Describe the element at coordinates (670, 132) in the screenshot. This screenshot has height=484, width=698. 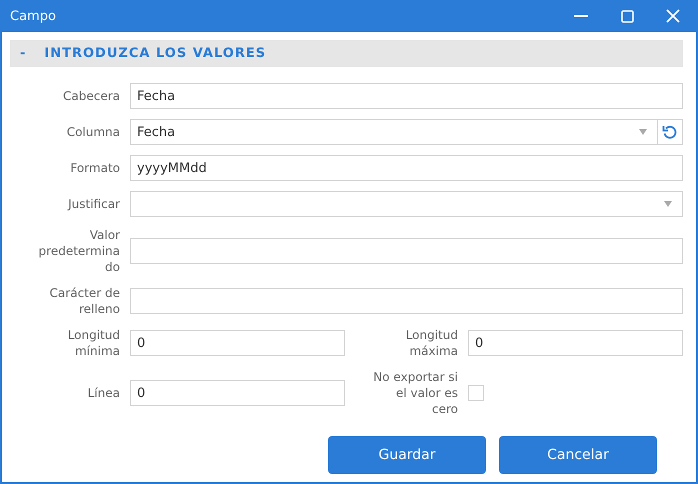
I see `reset-icon` at that location.